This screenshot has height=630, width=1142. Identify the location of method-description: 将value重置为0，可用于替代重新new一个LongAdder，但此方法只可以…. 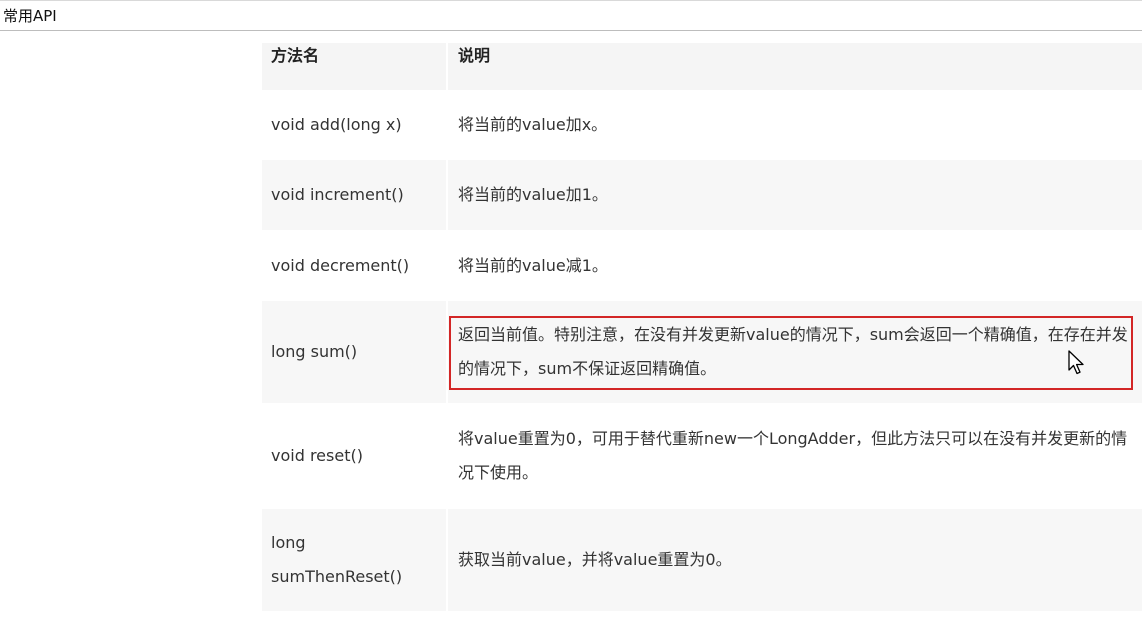
(795, 456).